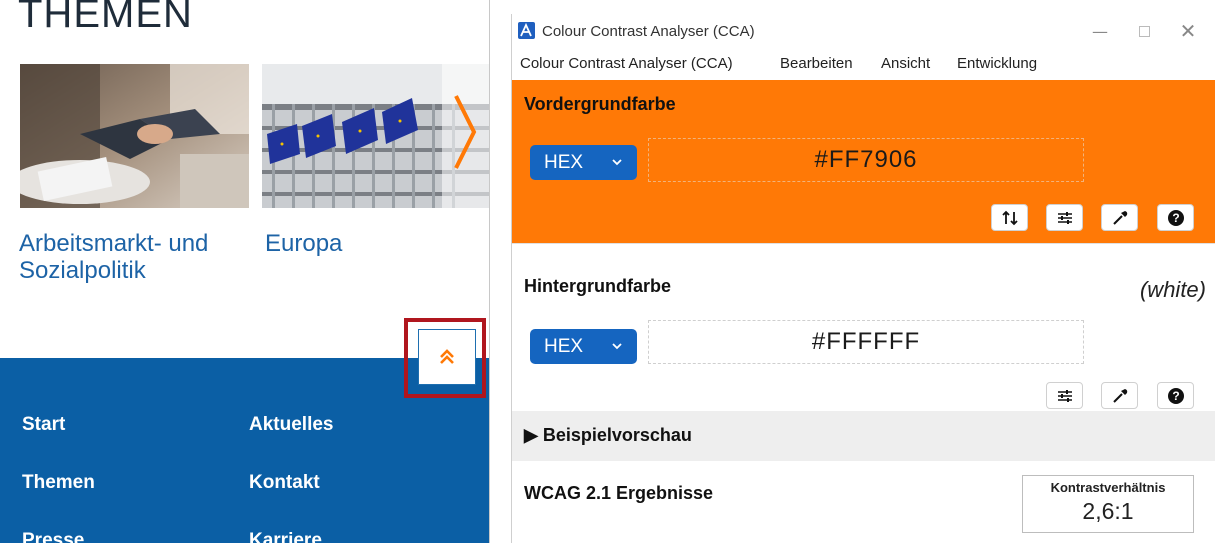  I want to click on title-bar: Colour Contrast Analyser (CCA) — ✕, so click(863, 30).